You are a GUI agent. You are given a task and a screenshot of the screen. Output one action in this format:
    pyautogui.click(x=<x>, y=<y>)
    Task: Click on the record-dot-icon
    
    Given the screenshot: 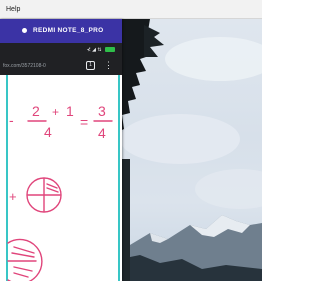 What is the action you would take?
    pyautogui.click(x=24, y=30)
    